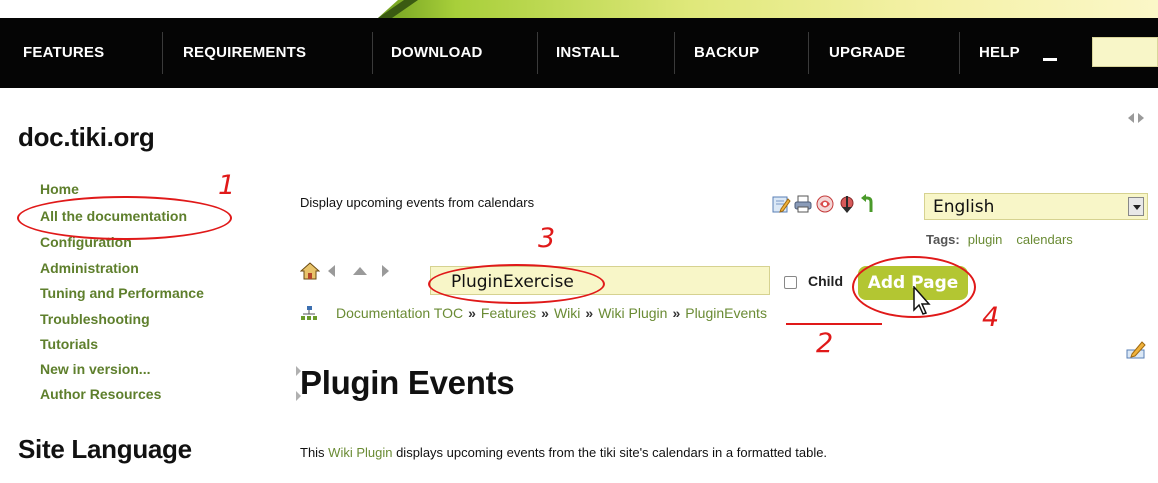 The width and height of the screenshot is (1158, 483). I want to click on header-decoration, so click(579, 9).